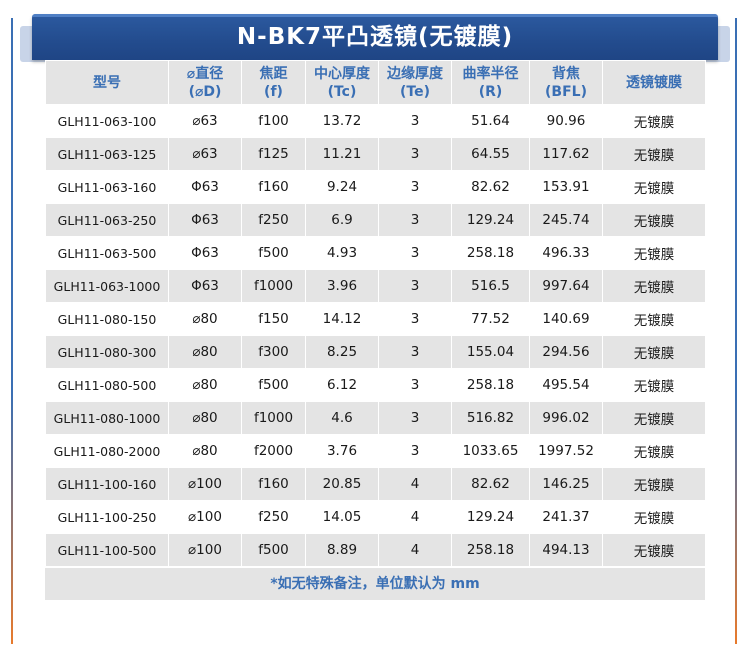  I want to click on table-cell: f2000, so click(273, 451).